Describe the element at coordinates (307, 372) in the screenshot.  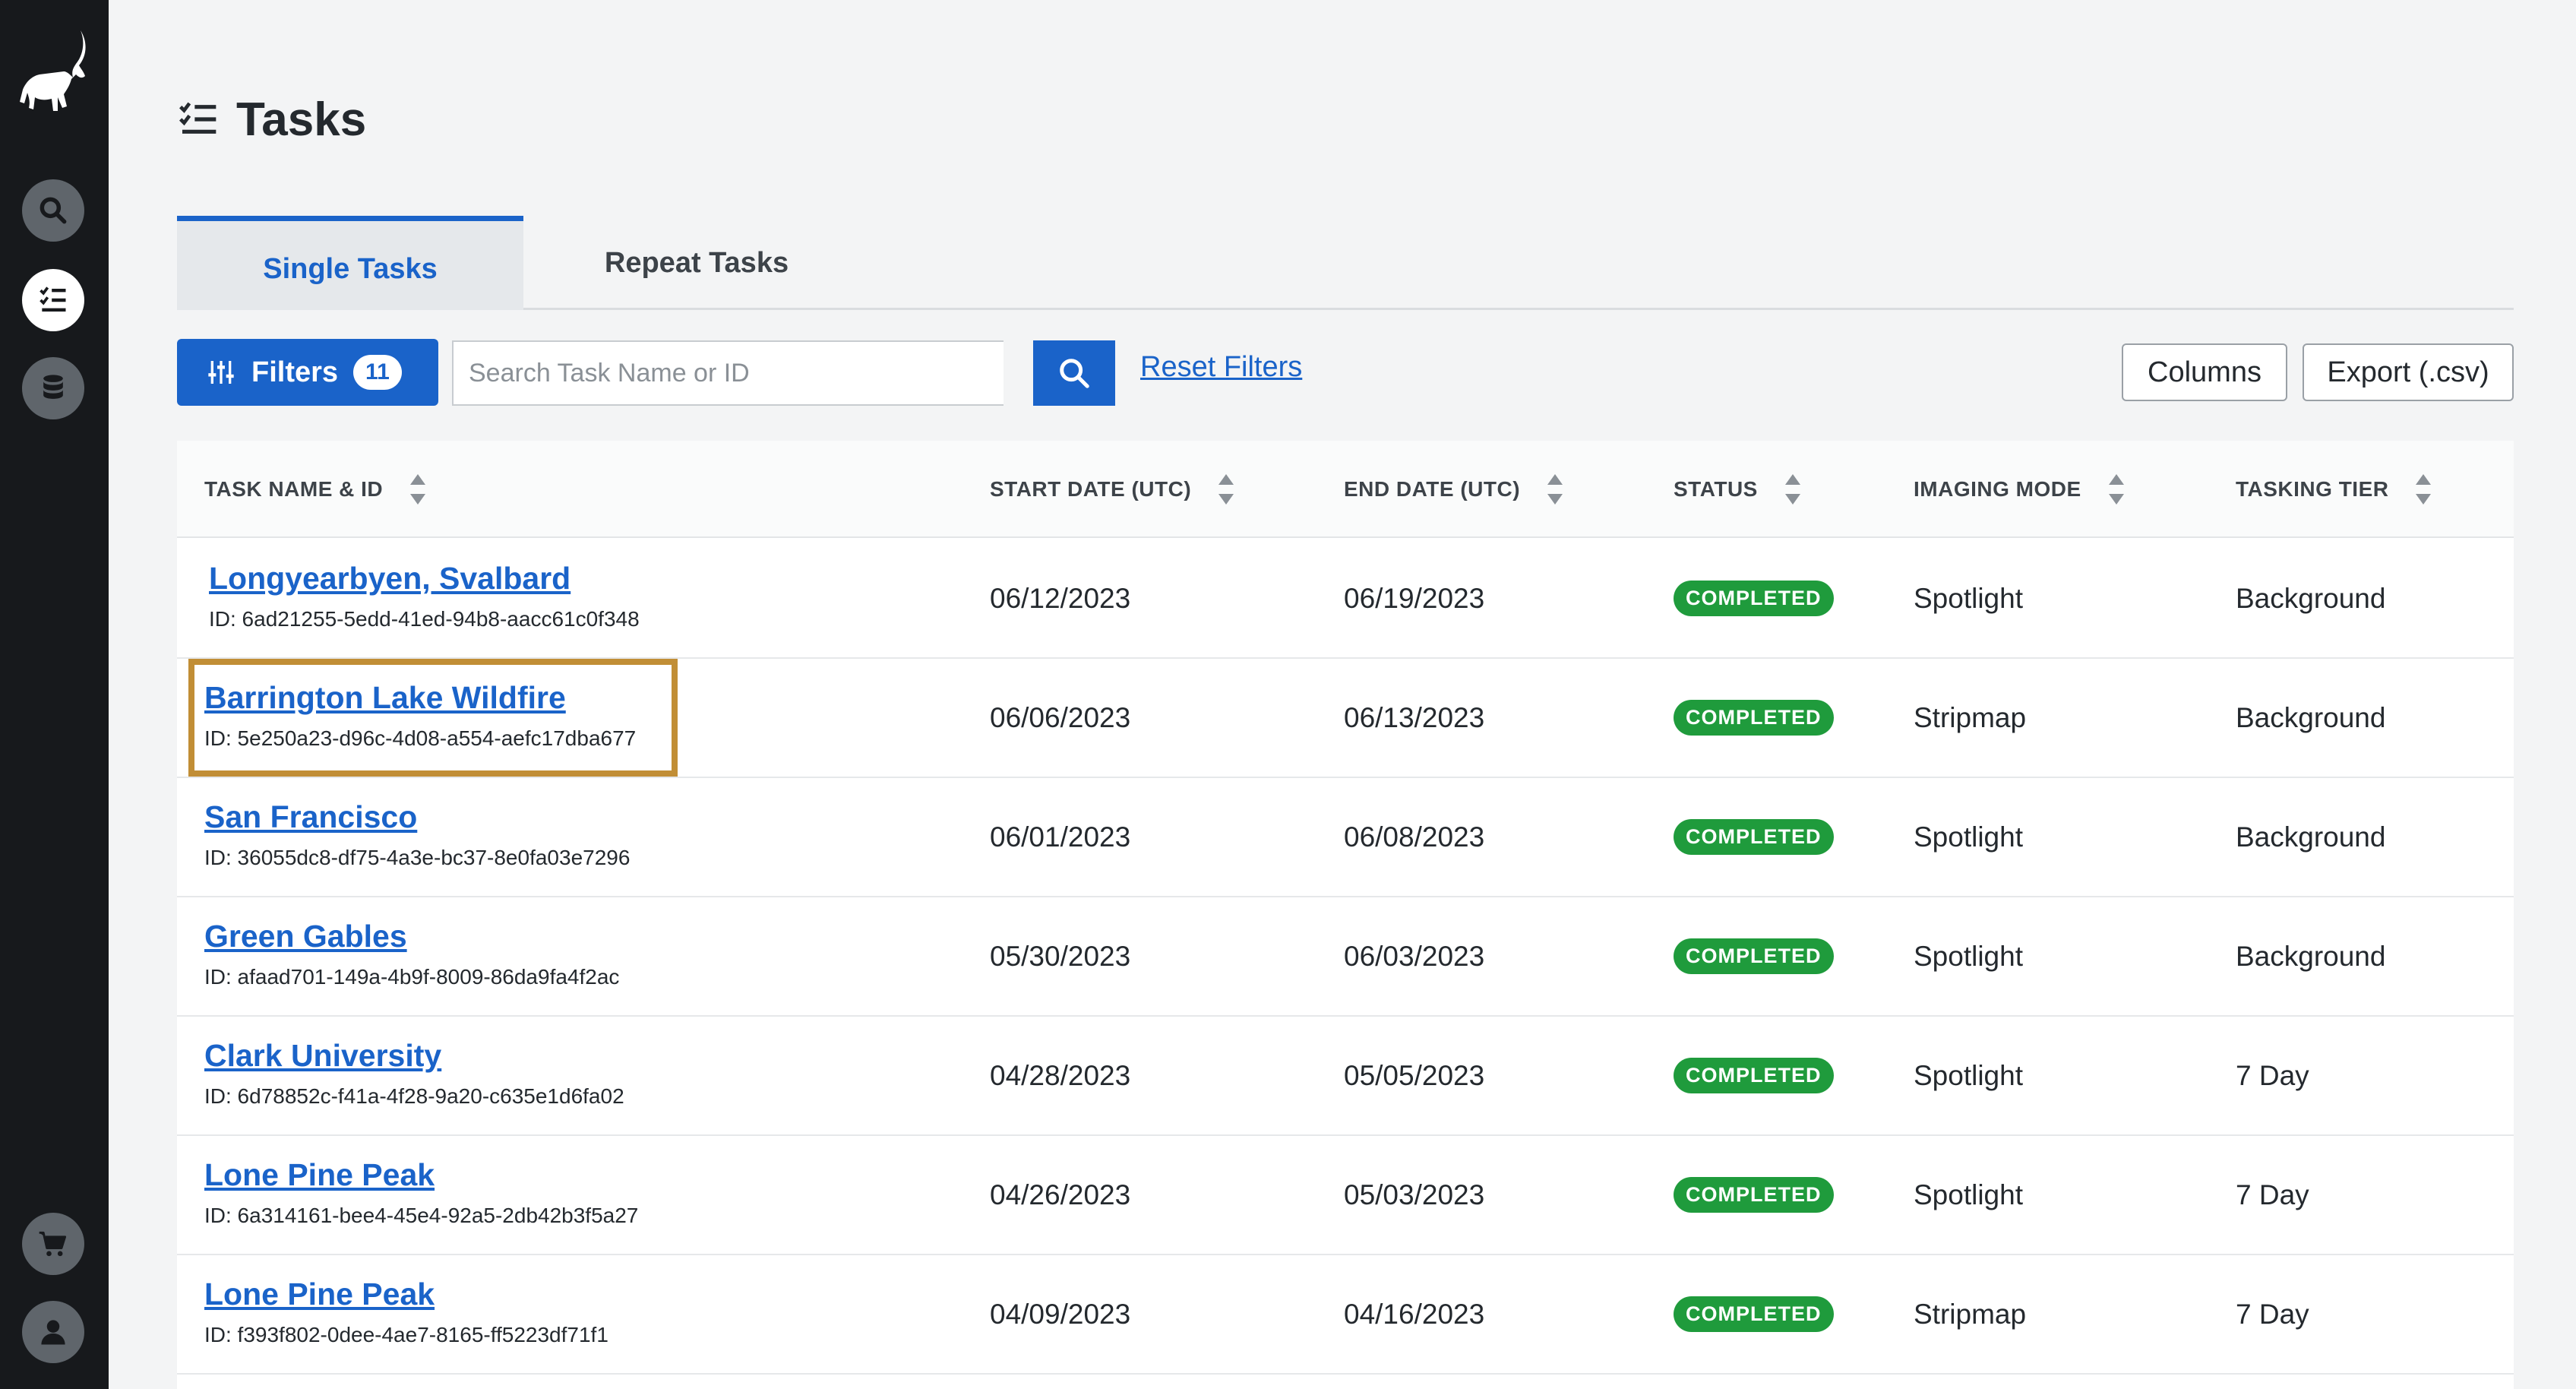
I see `filters-button: Filters 11` at that location.